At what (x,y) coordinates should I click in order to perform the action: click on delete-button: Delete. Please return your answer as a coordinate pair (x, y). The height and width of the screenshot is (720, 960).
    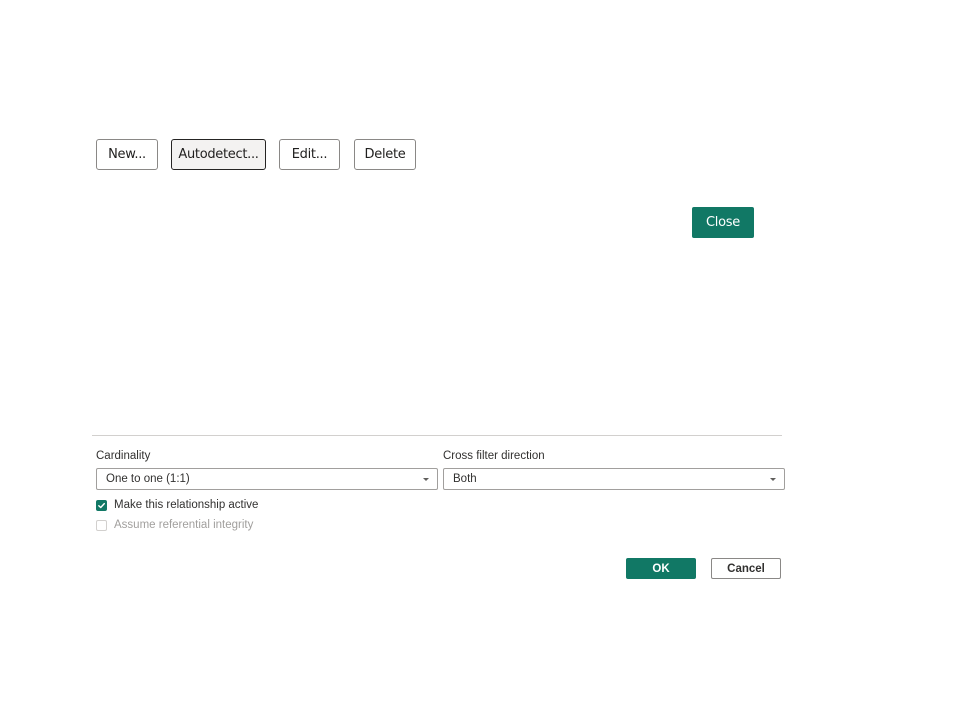
    Looking at the image, I should click on (385, 154).